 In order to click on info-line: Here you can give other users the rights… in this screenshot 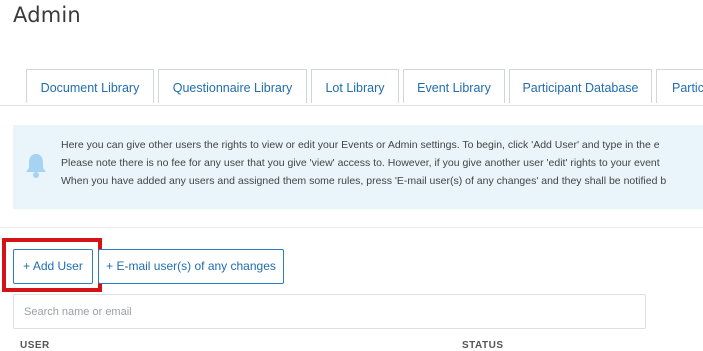, I will do `click(360, 145)`.